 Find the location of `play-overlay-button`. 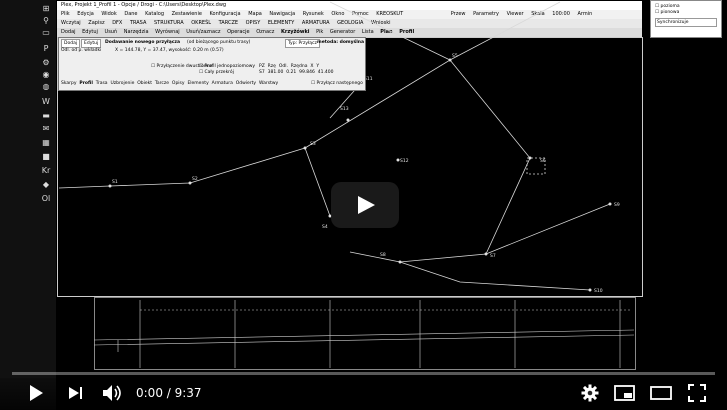

play-overlay-button is located at coordinates (365, 205).